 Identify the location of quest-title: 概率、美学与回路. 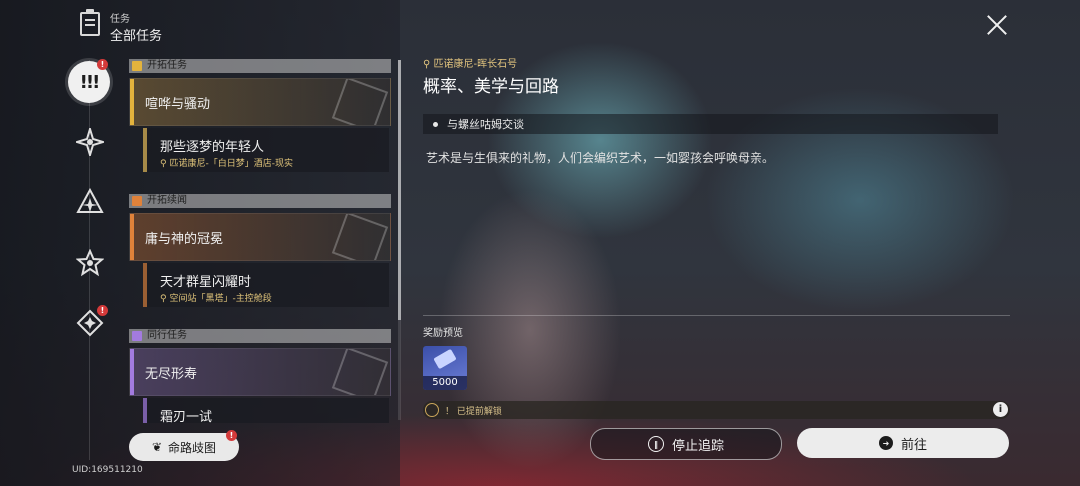
(491, 87).